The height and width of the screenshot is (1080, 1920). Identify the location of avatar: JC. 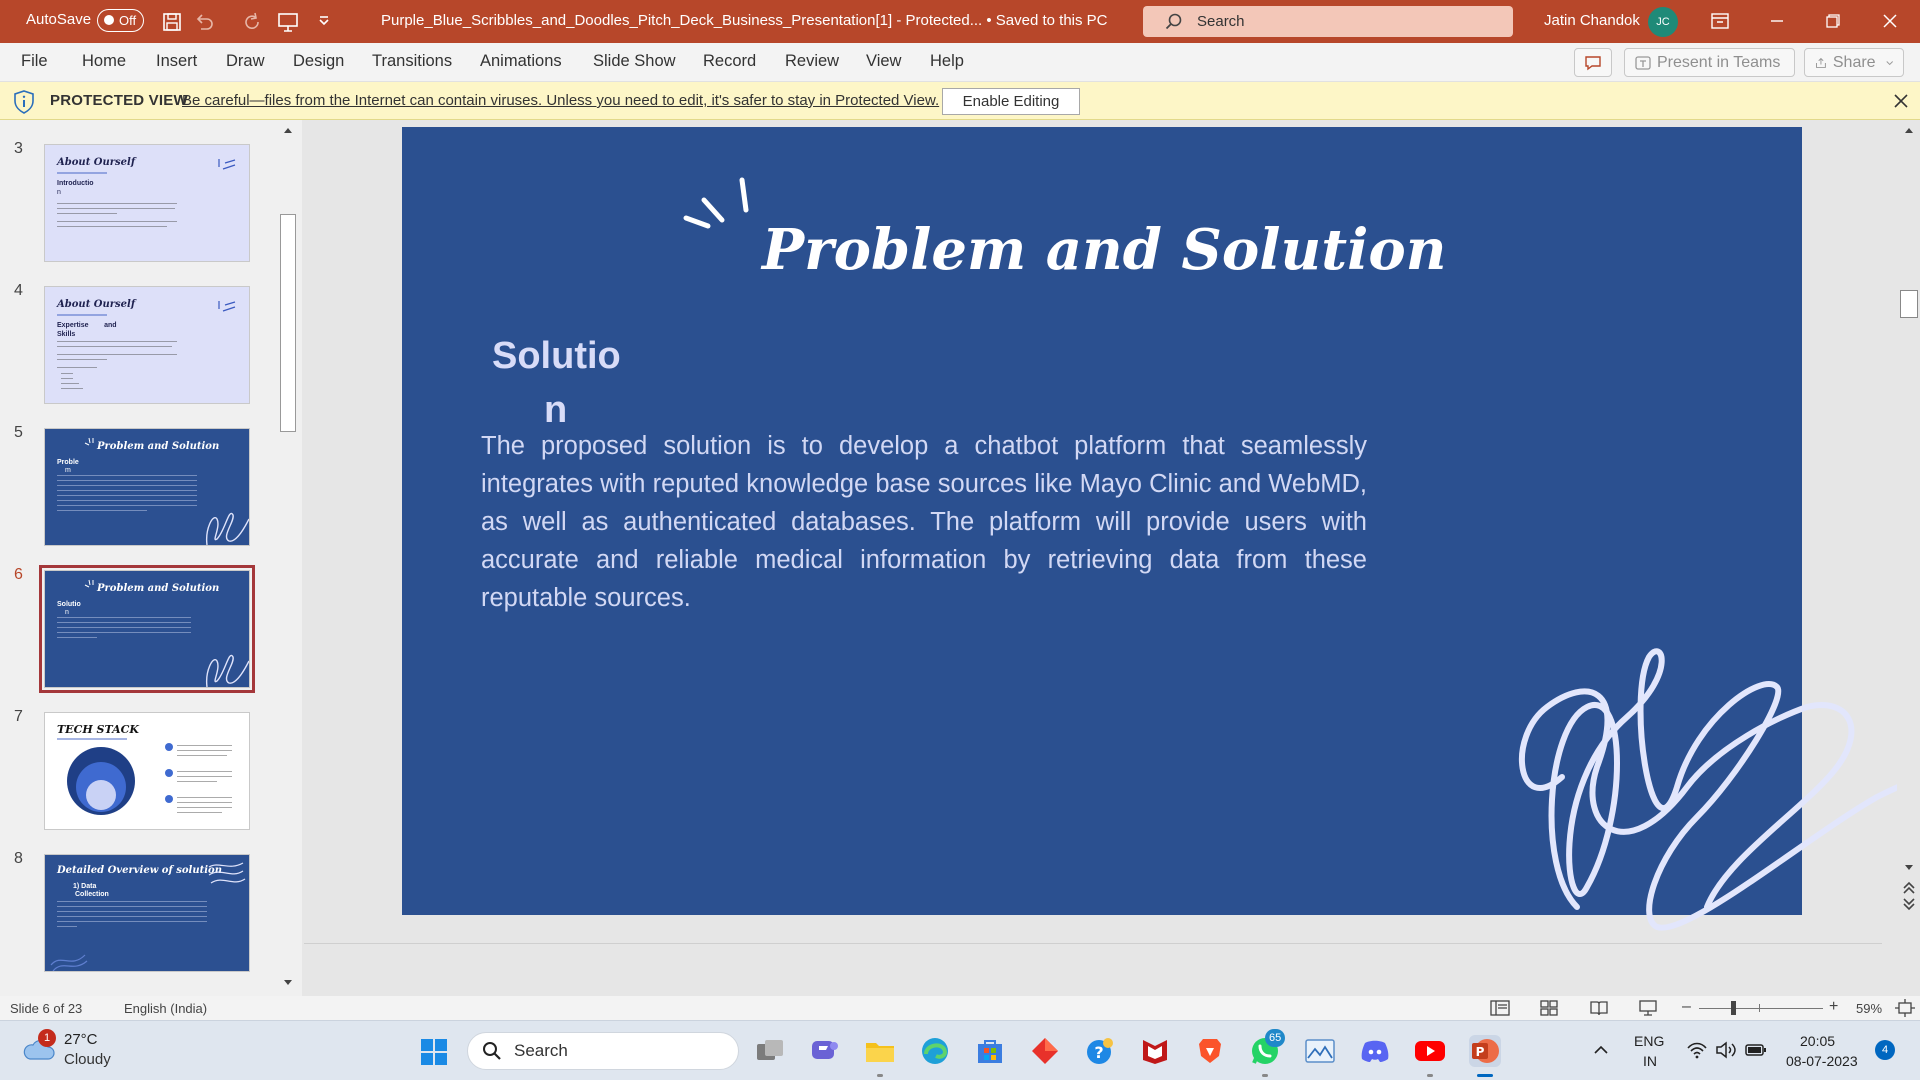
(1663, 22).